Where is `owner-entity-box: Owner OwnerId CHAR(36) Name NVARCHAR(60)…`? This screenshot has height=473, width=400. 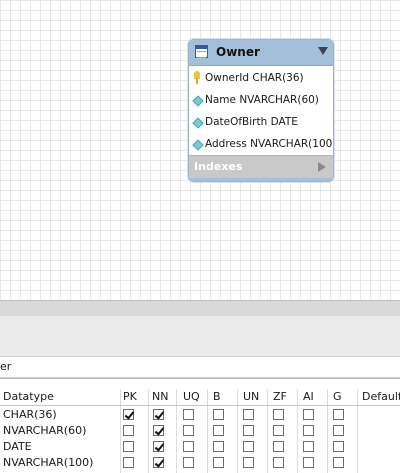 owner-entity-box: Owner OwnerId CHAR(36) Name NVARCHAR(60)… is located at coordinates (261, 110).